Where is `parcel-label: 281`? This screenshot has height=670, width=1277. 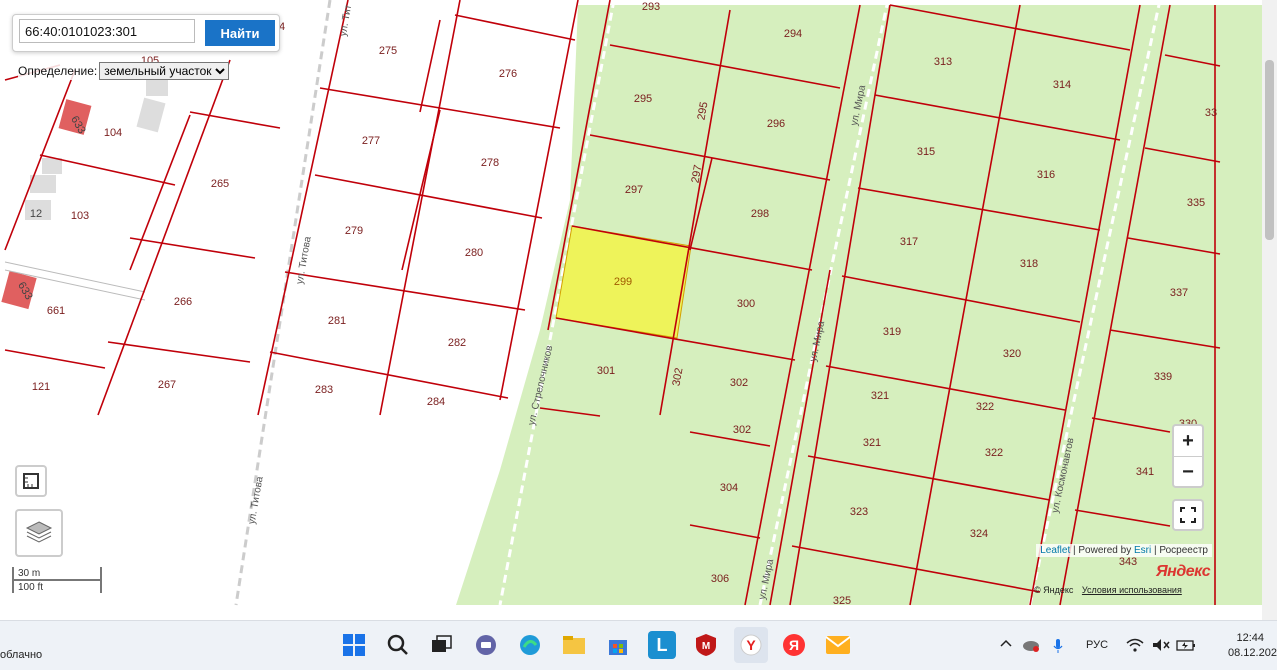 parcel-label: 281 is located at coordinates (337, 321).